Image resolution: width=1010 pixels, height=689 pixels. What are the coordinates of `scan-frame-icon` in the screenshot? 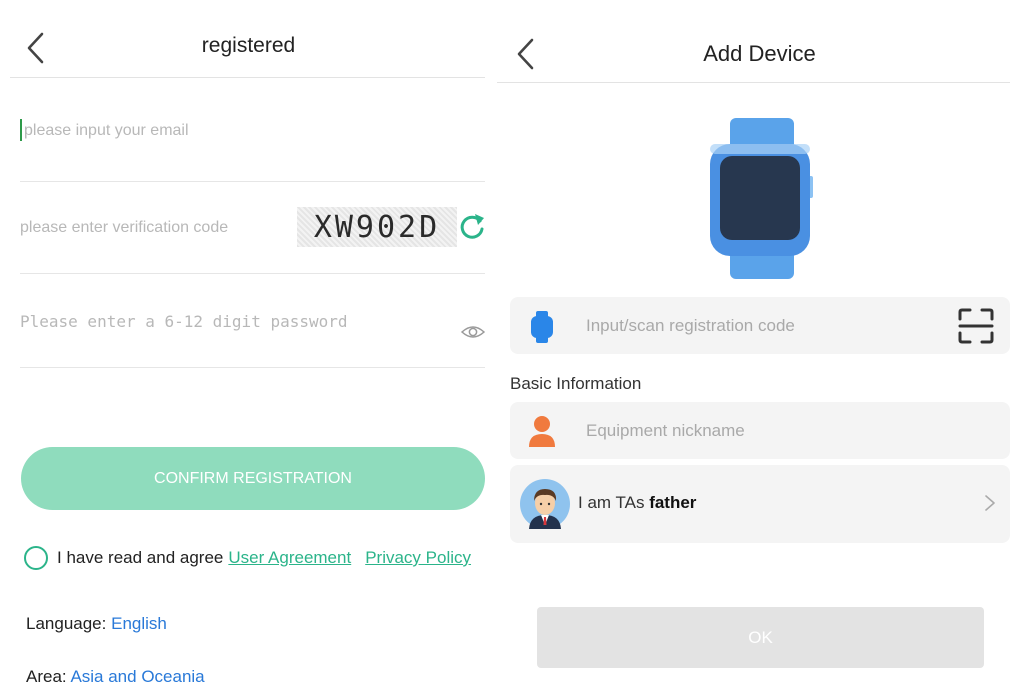 It's located at (976, 326).